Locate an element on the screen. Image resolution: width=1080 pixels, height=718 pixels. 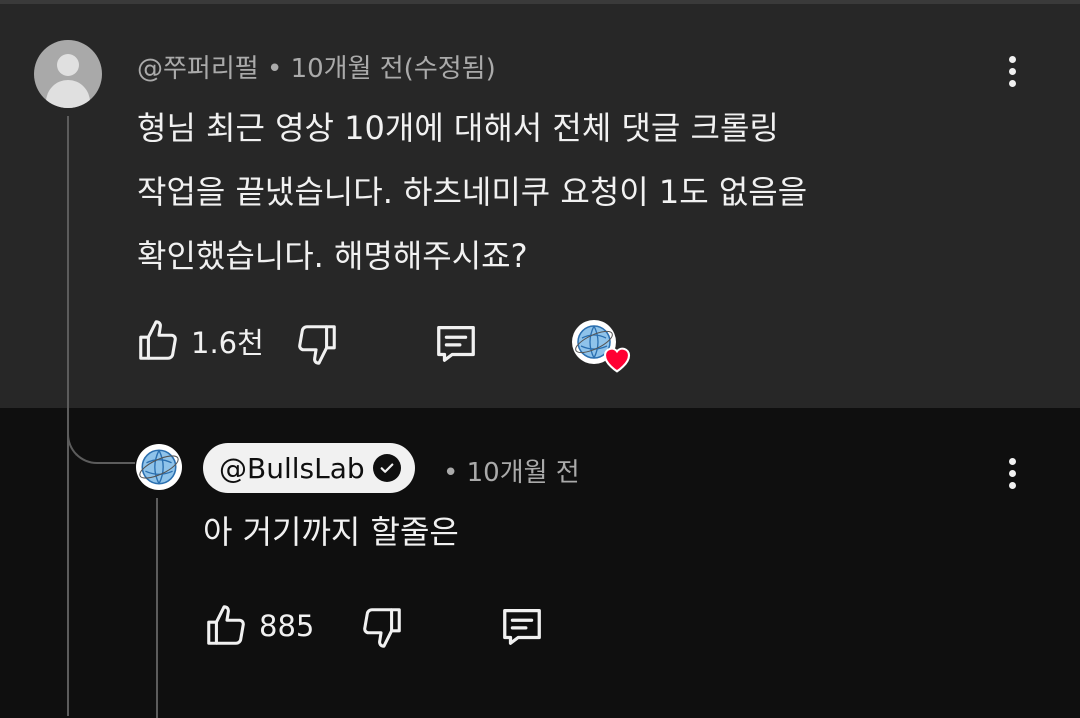
like-button: 1.6천 is located at coordinates (199, 341).